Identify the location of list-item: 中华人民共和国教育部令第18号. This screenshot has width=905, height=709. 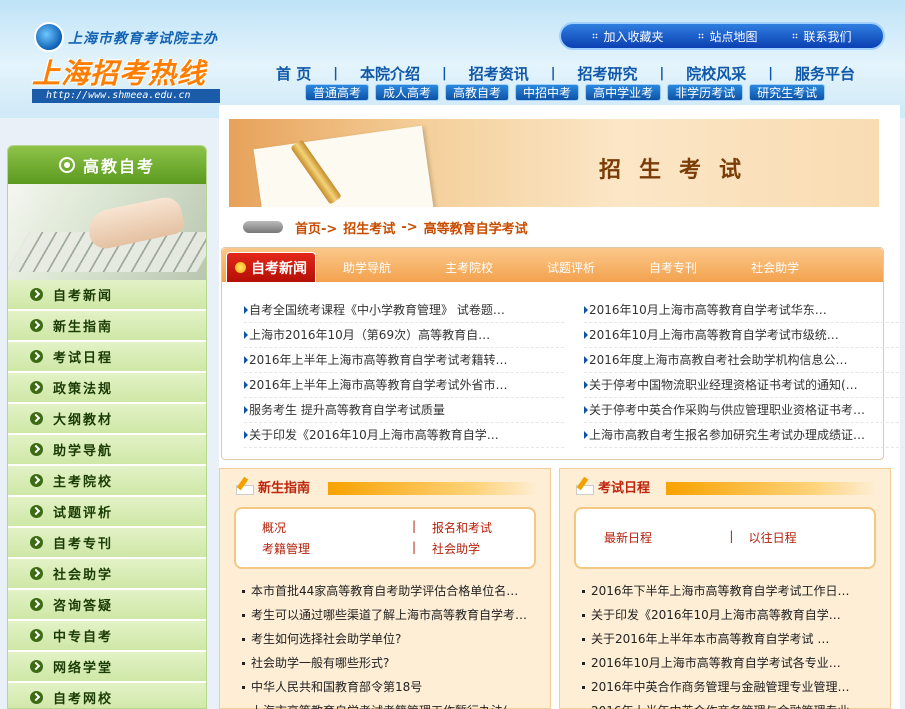
(389, 687).